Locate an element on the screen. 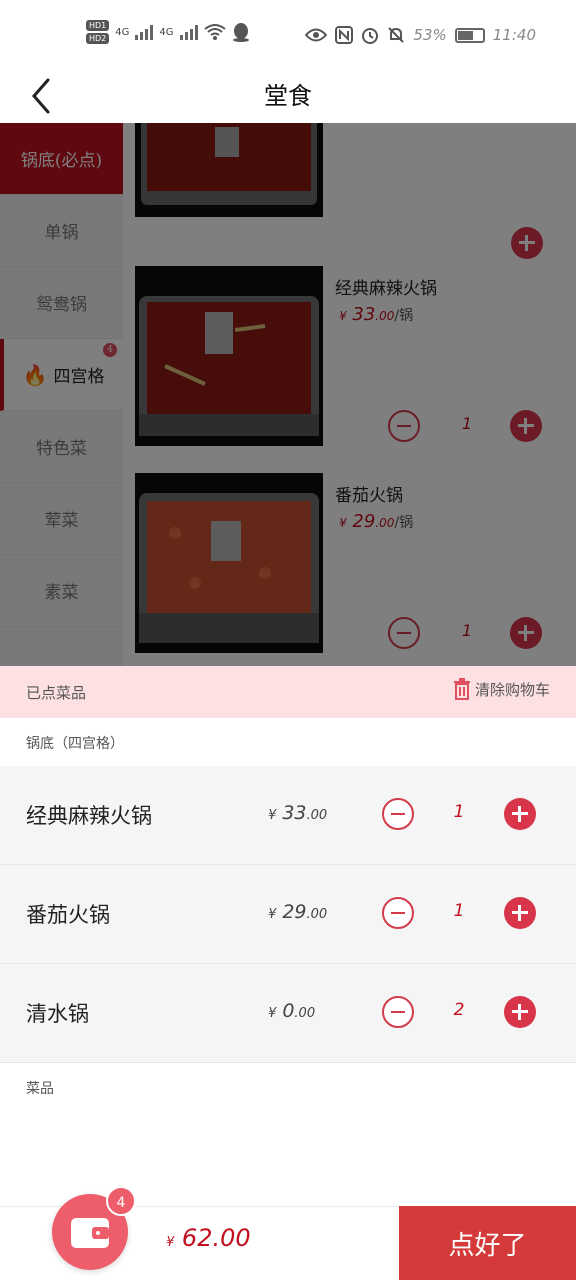 The height and width of the screenshot is (1280, 576). cart-item-name: 经典麻辣火锅 is located at coordinates (89, 816).